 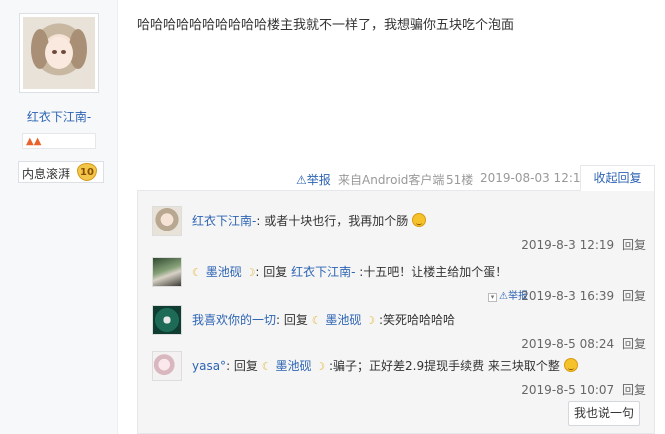 I want to click on post-content: 哈哈哈哈哈哈哈哈哈哈楼主我就不一样了，我想骗你五块吃个泡面, so click(x=326, y=25).